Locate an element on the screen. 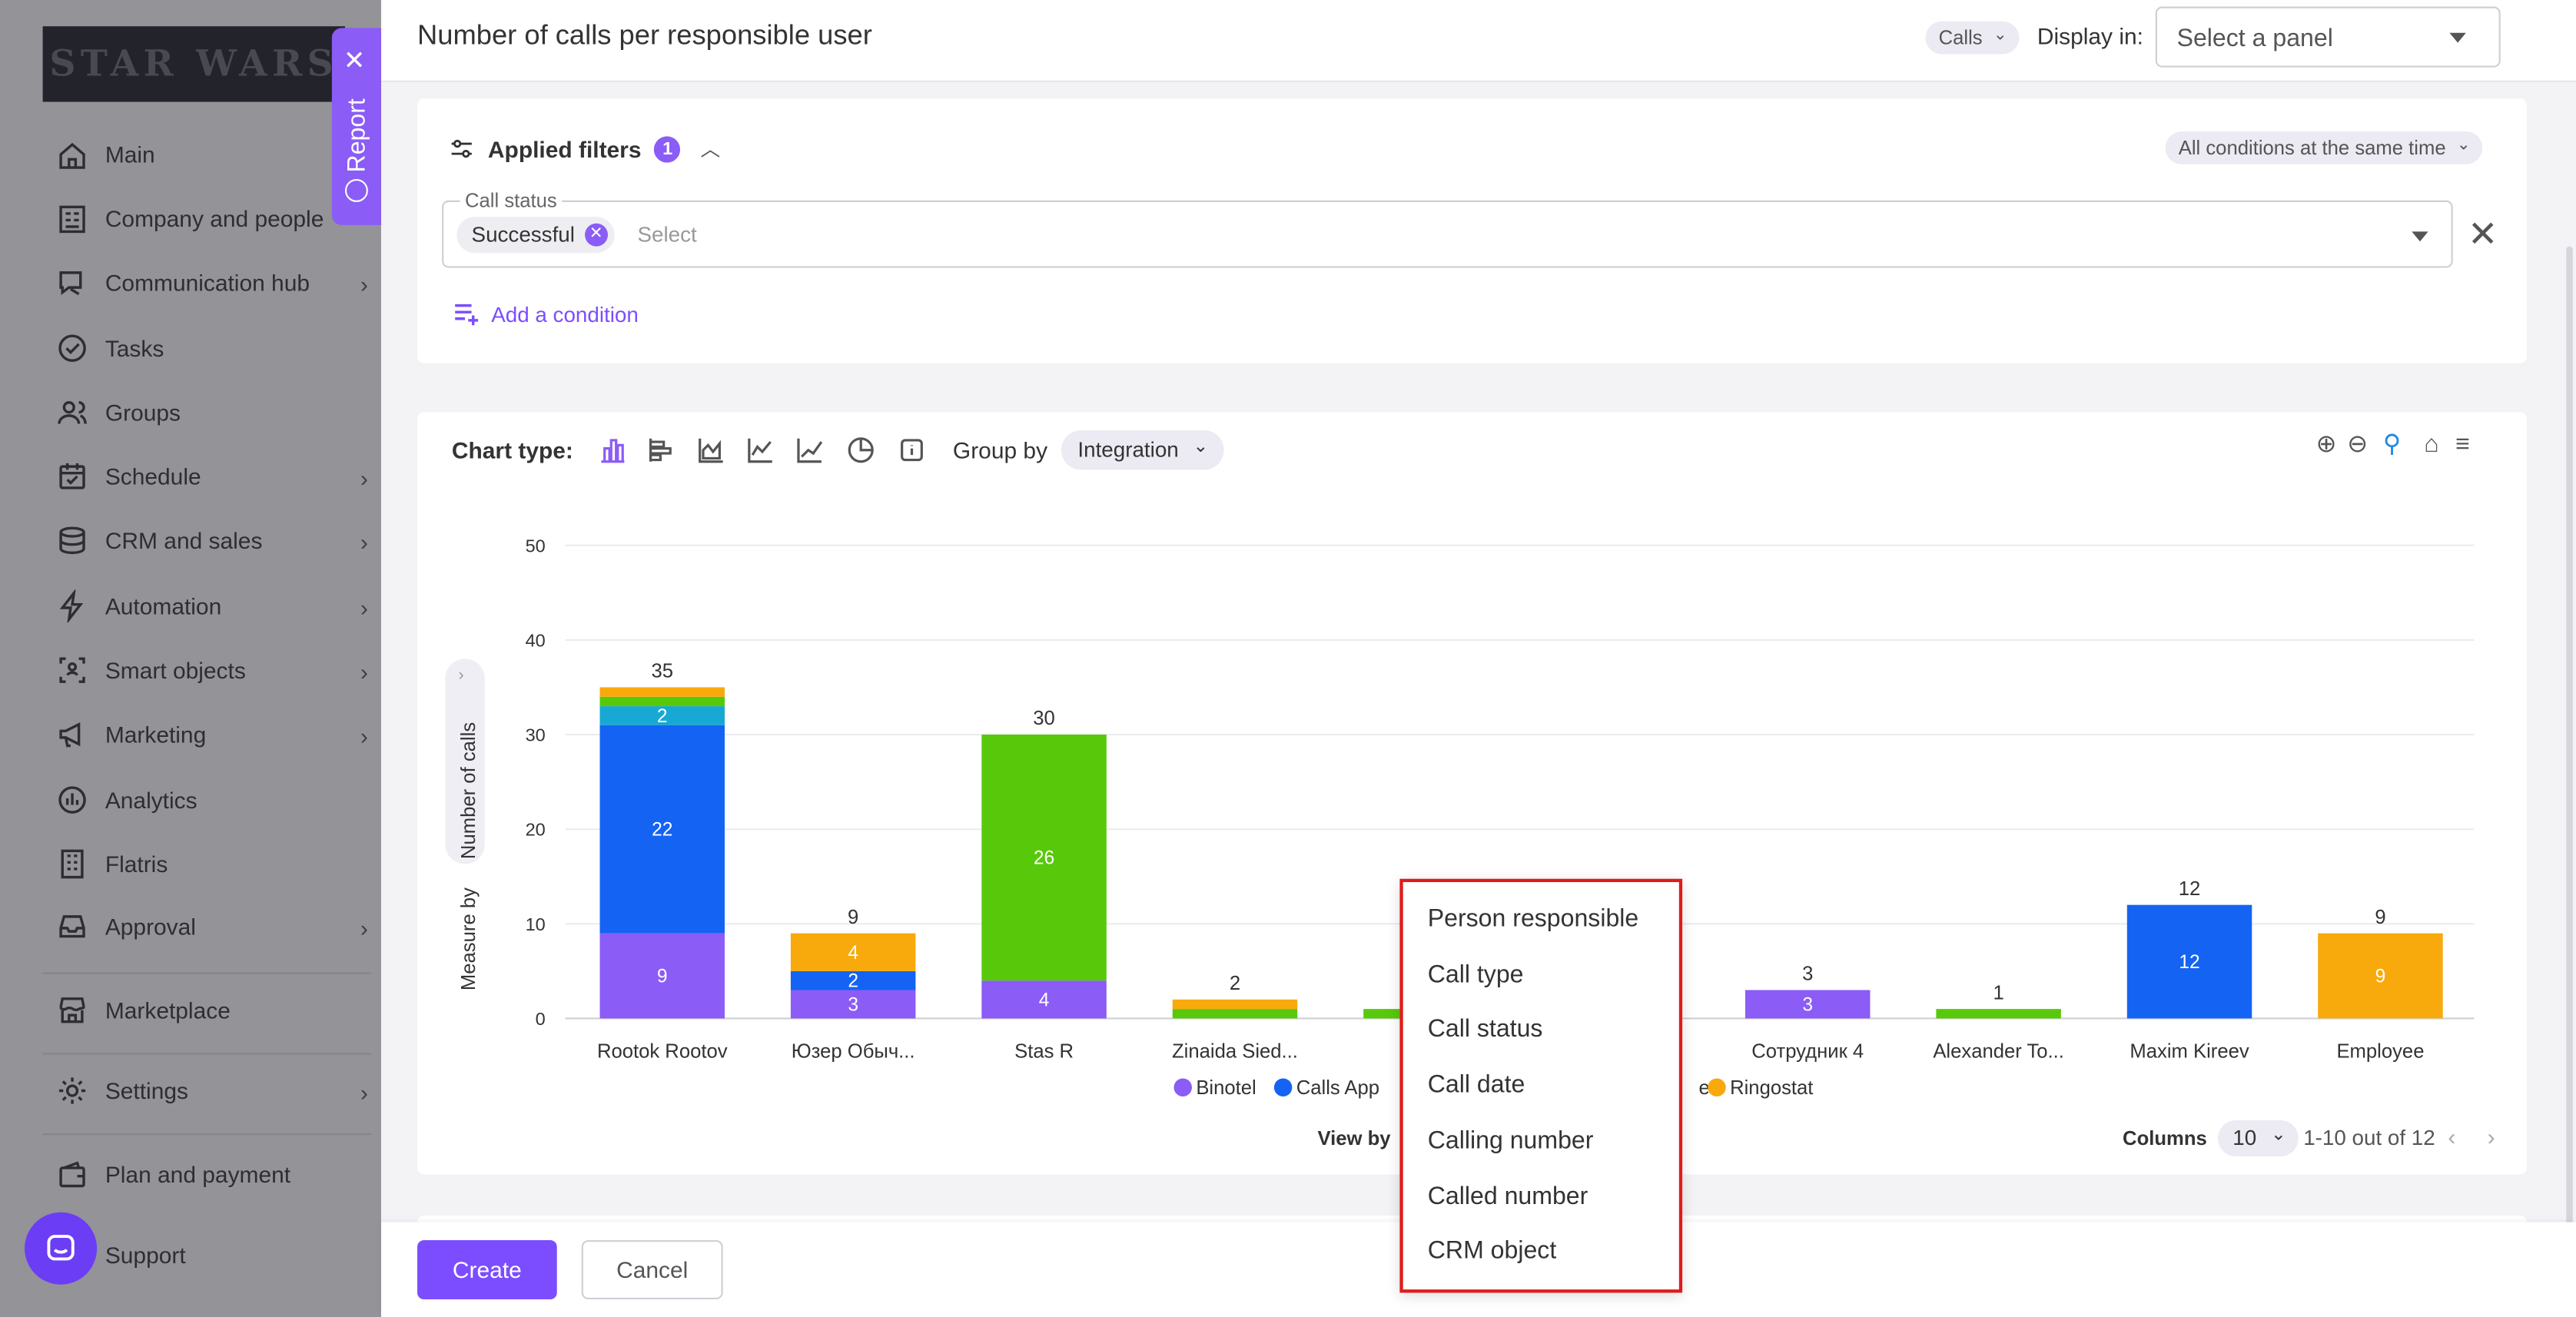 This screenshot has height=1317, width=2576. y-tick-label: 20 is located at coordinates (536, 830).